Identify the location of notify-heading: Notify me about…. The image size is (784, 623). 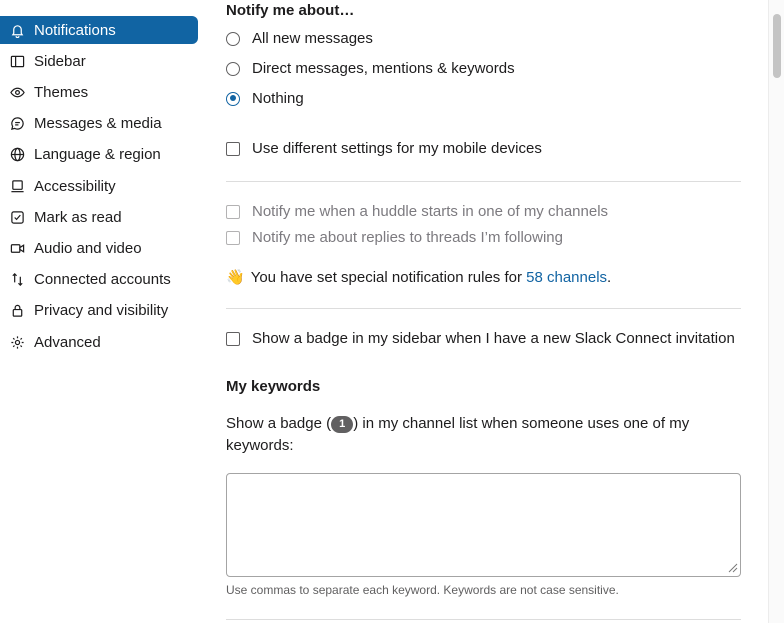
(290, 10).